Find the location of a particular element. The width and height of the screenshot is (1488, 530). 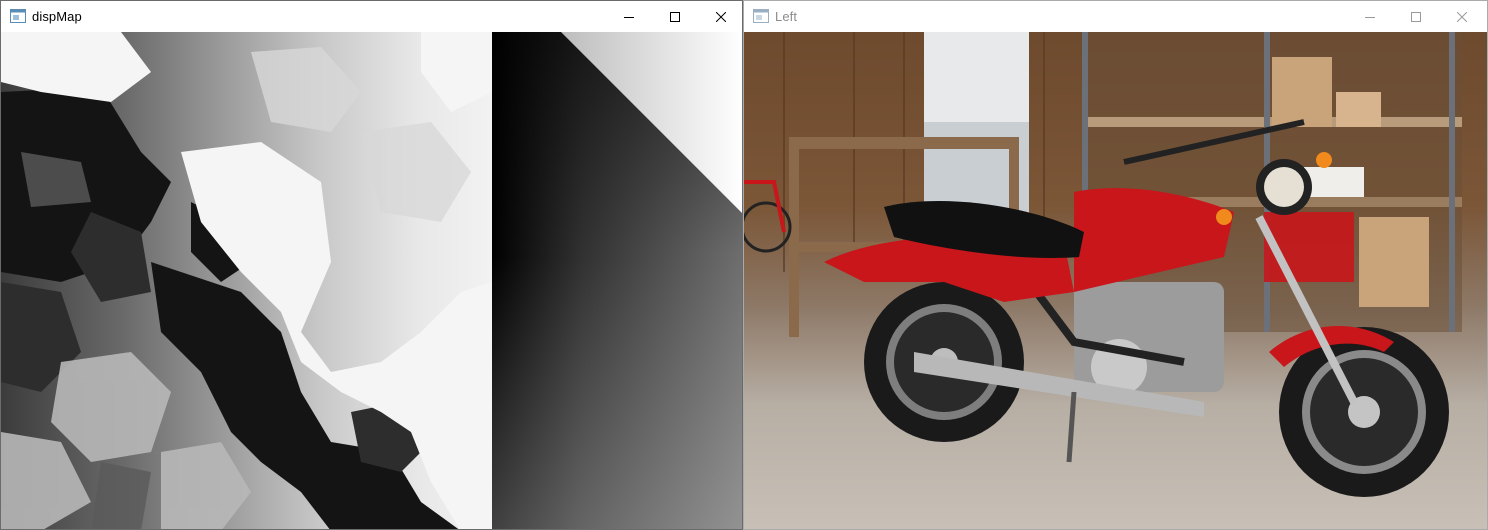

dispmap-titlebar: dispMap is located at coordinates (371, 16).